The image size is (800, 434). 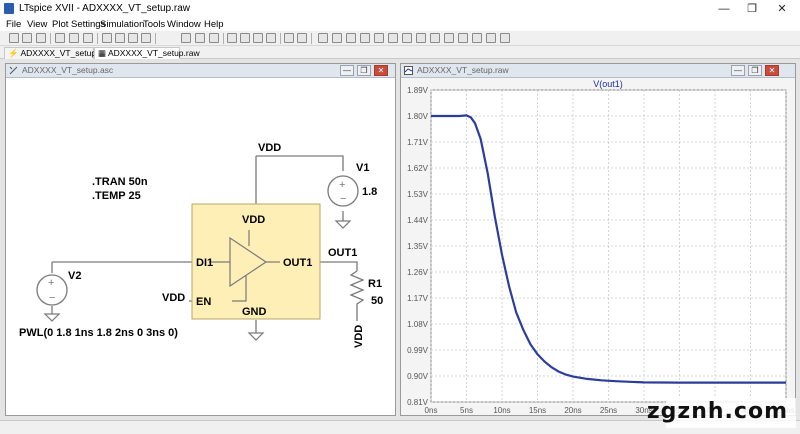 I want to click on pan-icon, so click(x=120, y=38).